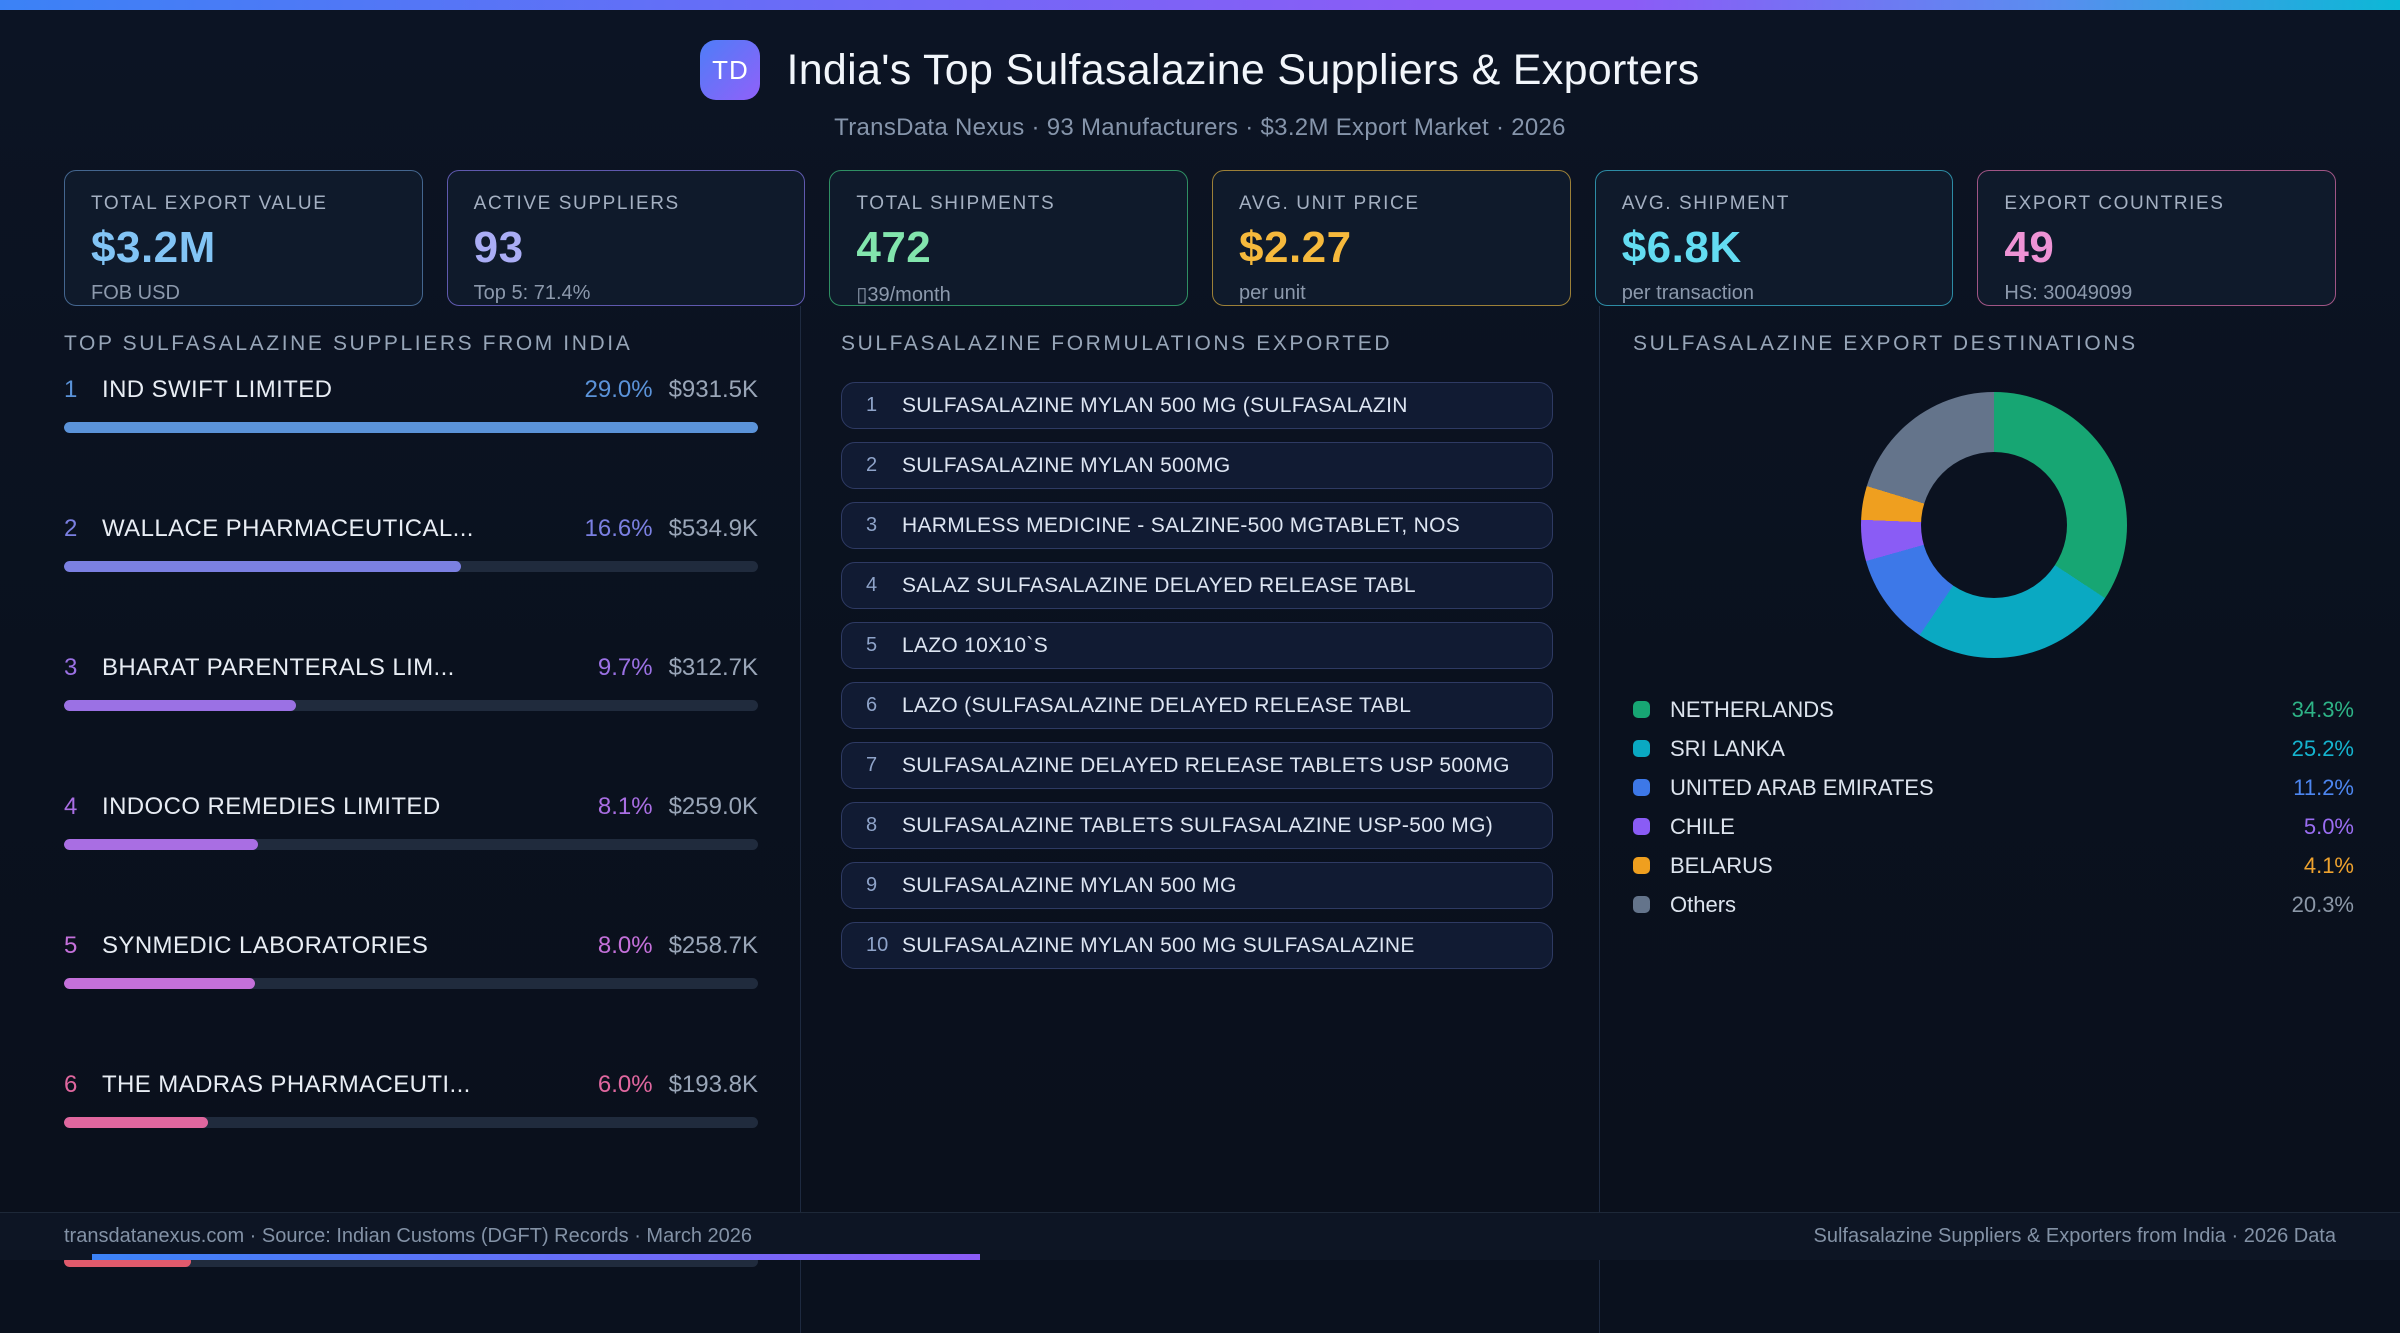 The width and height of the screenshot is (2400, 1333). Describe the element at coordinates (872, 705) in the screenshot. I see `formulation-rank: 6` at that location.